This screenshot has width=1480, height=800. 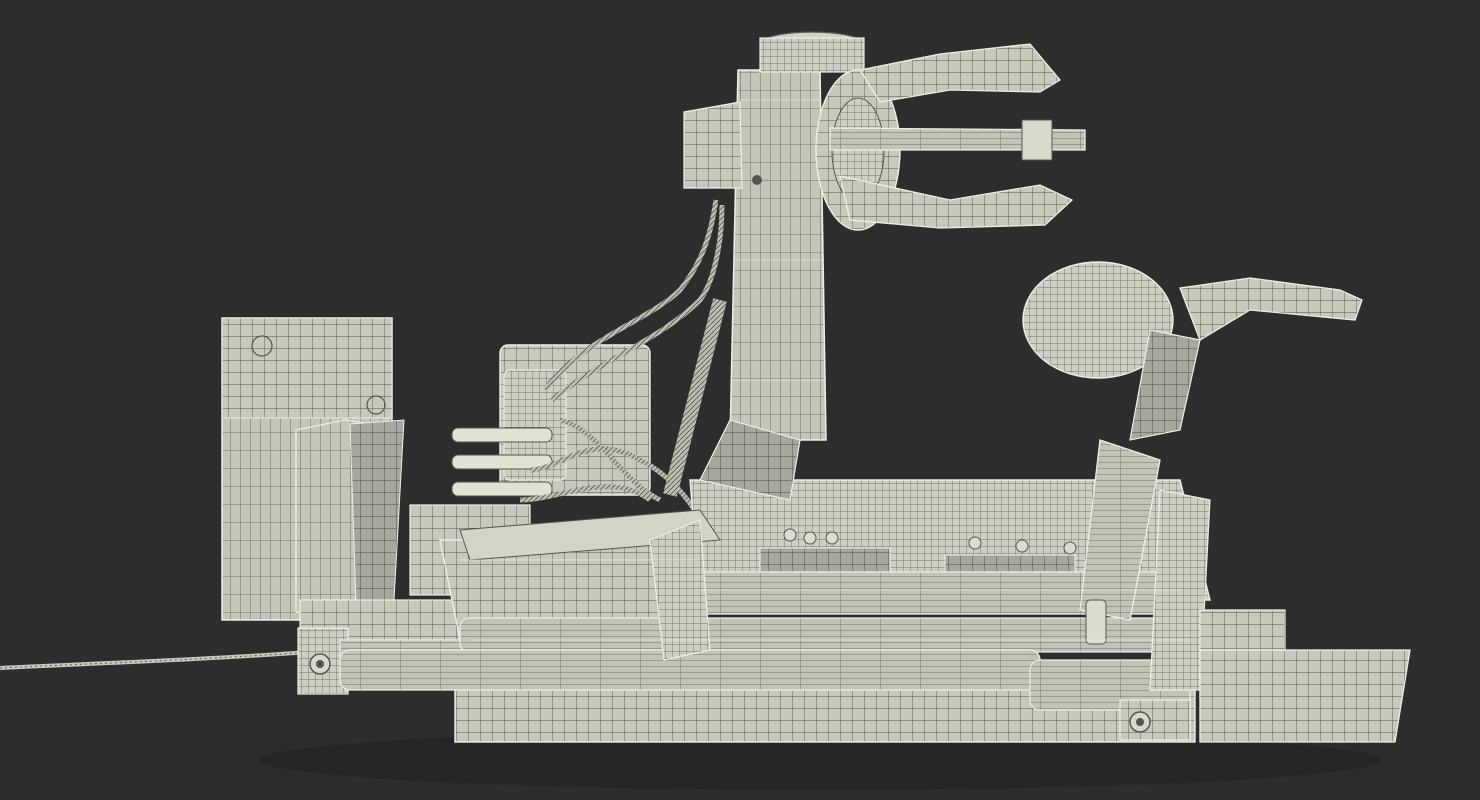 I want to click on control-cabinet, so click(x=313, y=469).